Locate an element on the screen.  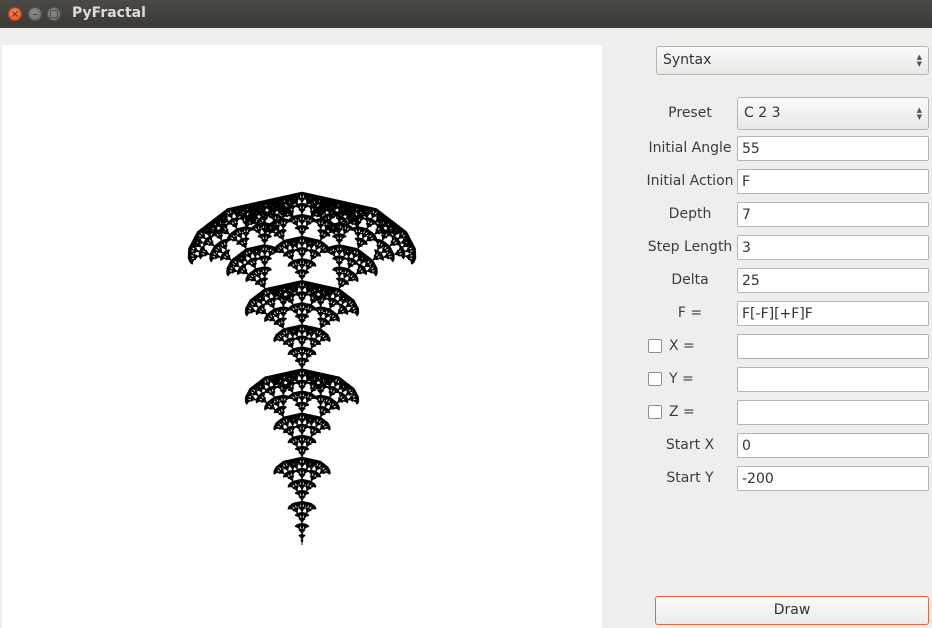
rule-y-input is located at coordinates (833, 379).